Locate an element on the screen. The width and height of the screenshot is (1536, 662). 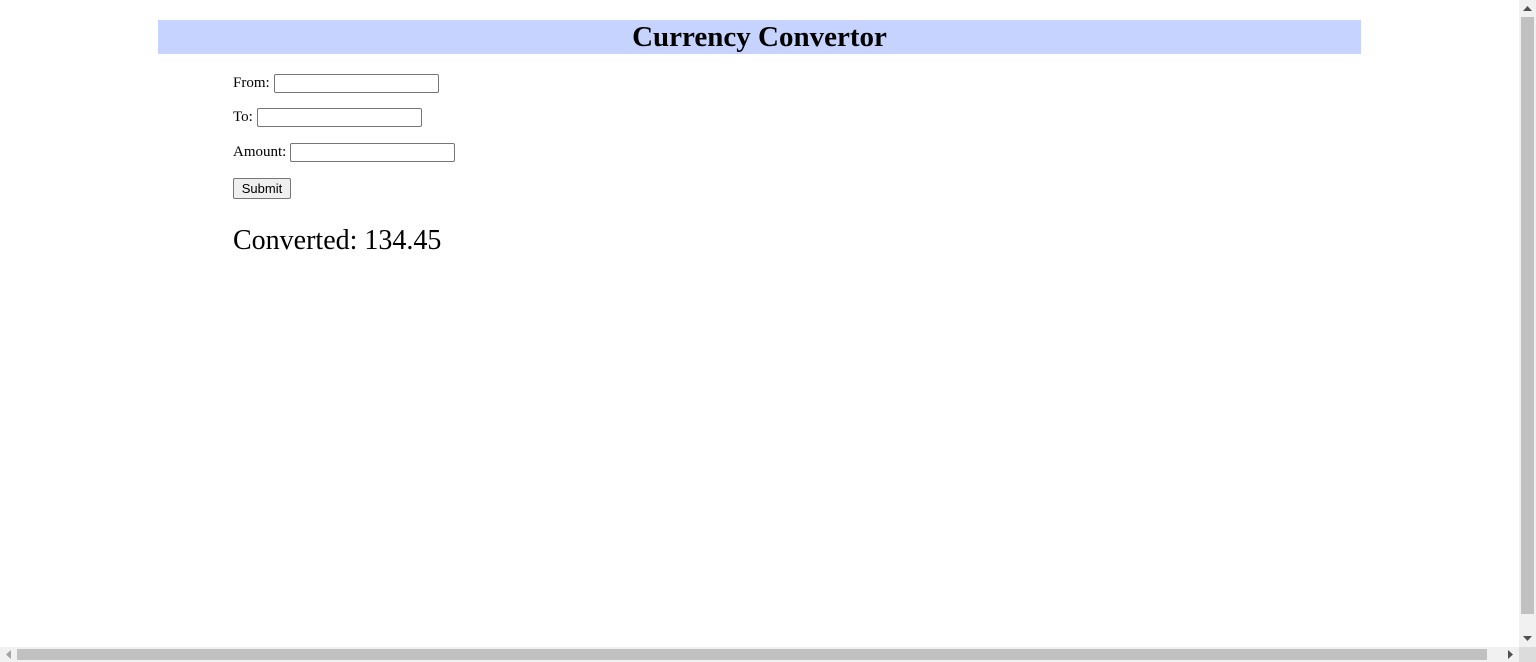
to-input is located at coordinates (339, 117).